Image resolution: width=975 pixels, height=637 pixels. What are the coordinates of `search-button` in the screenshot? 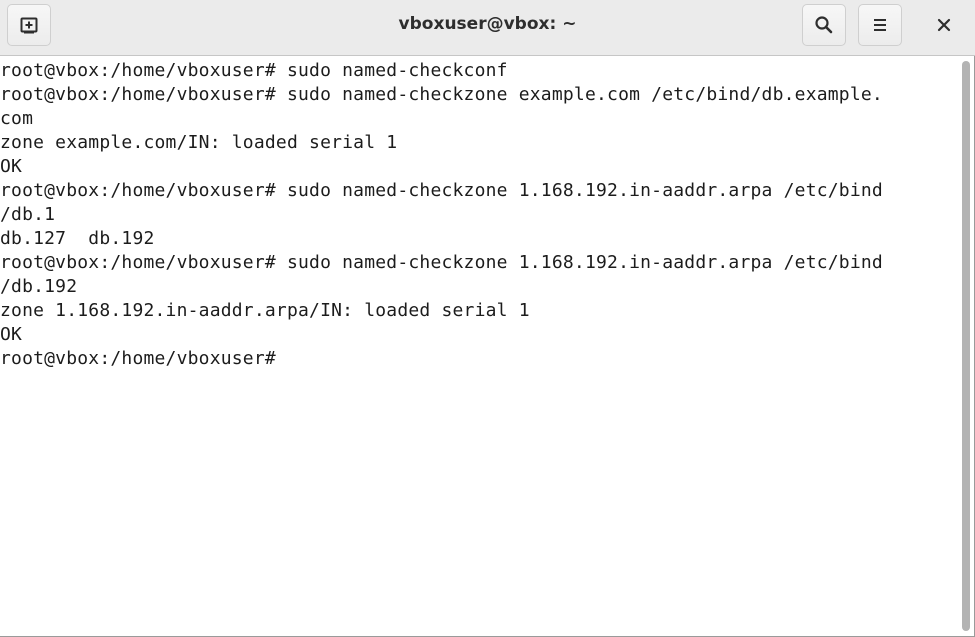 It's located at (824, 25).